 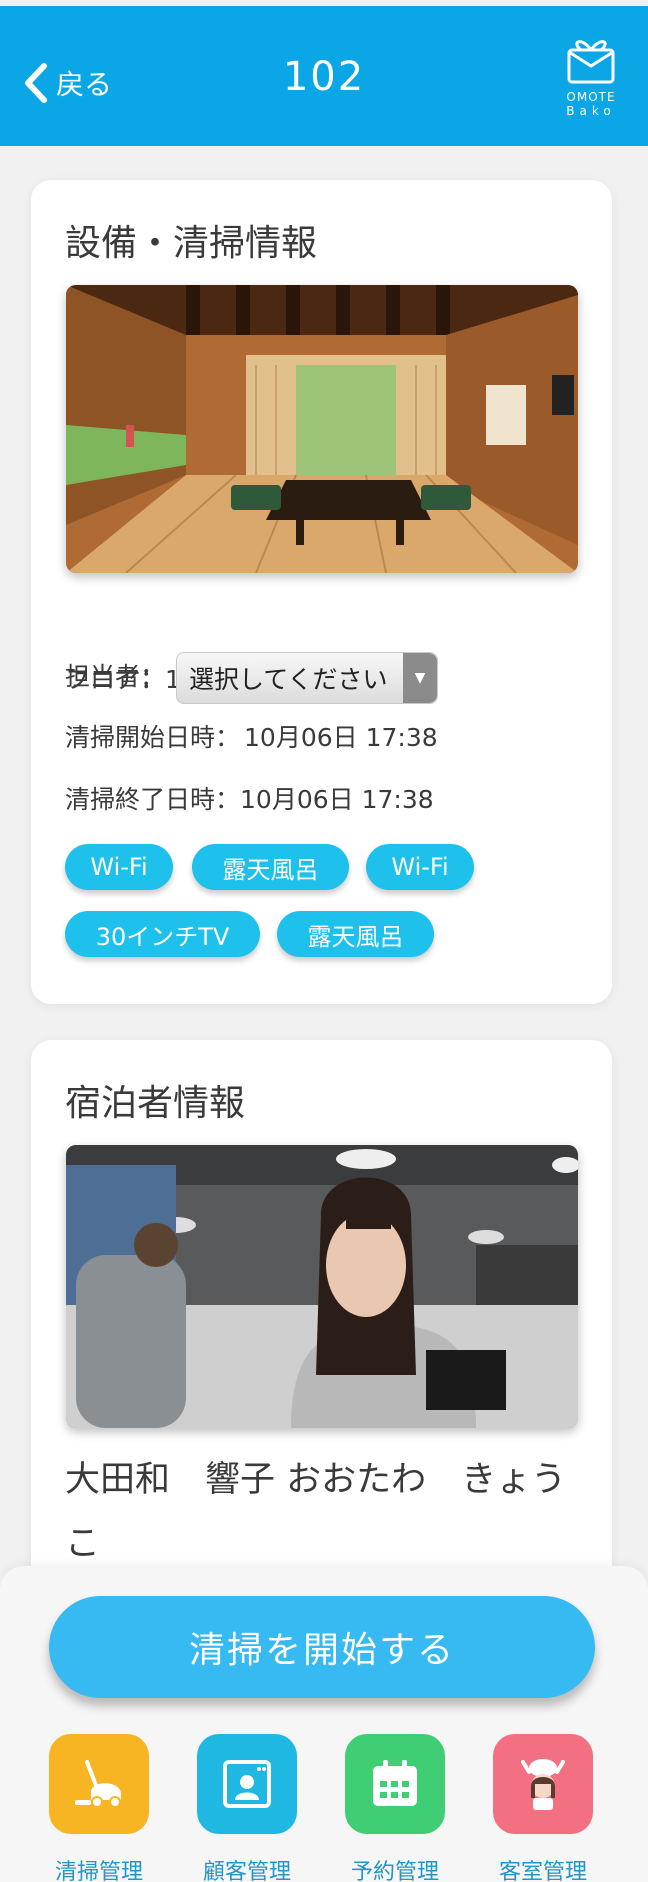 I want to click on cleaning-start-value: 10月06日 17:38, so click(x=341, y=737).